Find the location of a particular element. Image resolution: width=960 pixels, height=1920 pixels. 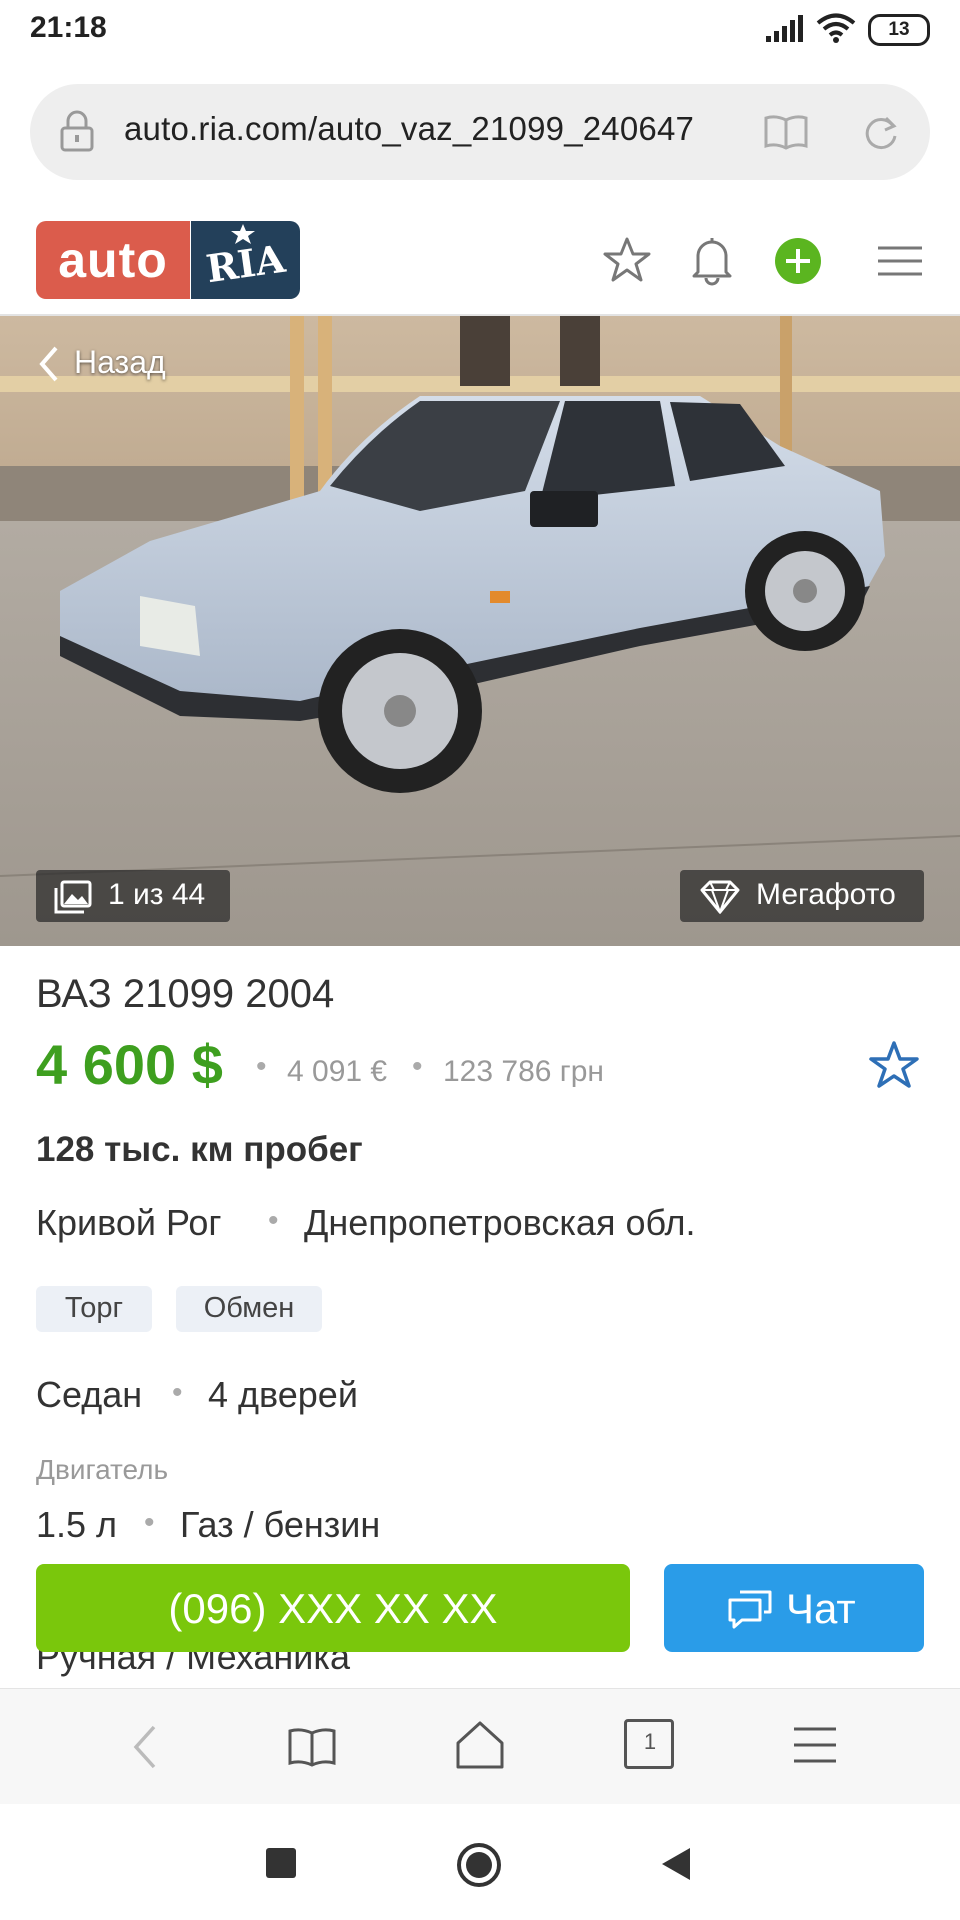

gallery-icon is located at coordinates (73, 897).